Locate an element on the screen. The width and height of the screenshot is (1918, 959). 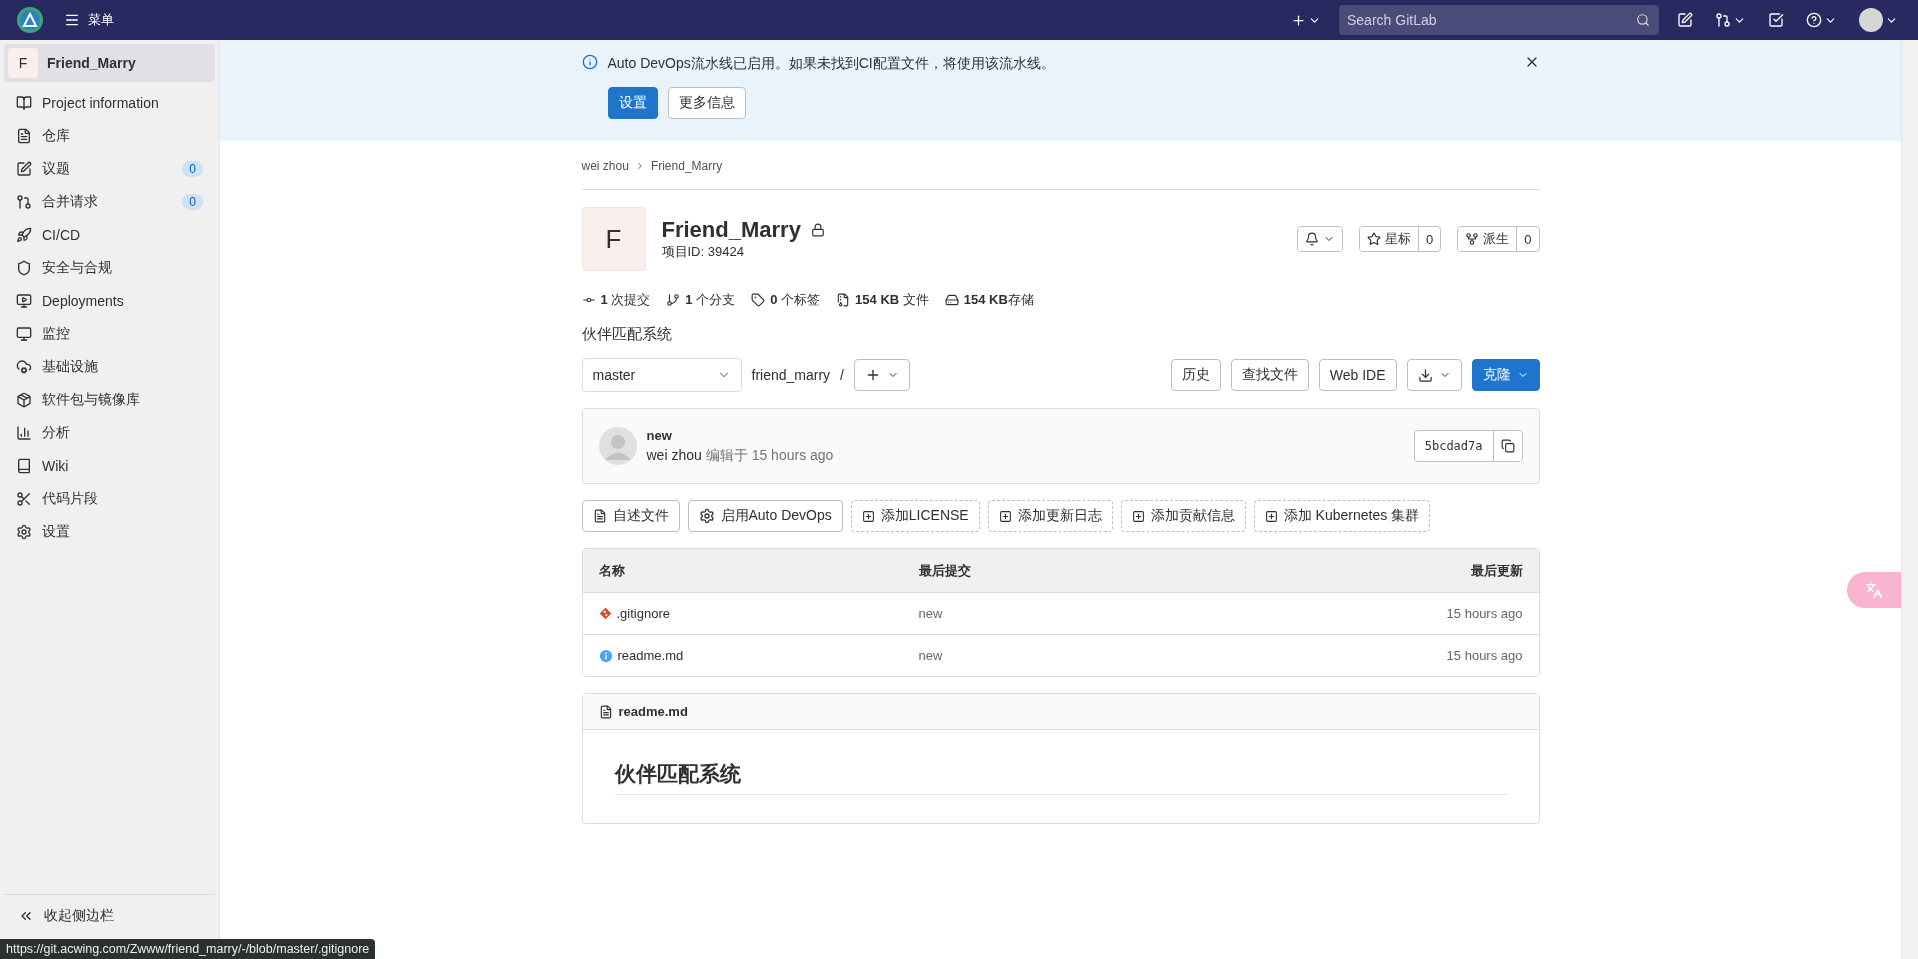
package-icon is located at coordinates (24, 399).